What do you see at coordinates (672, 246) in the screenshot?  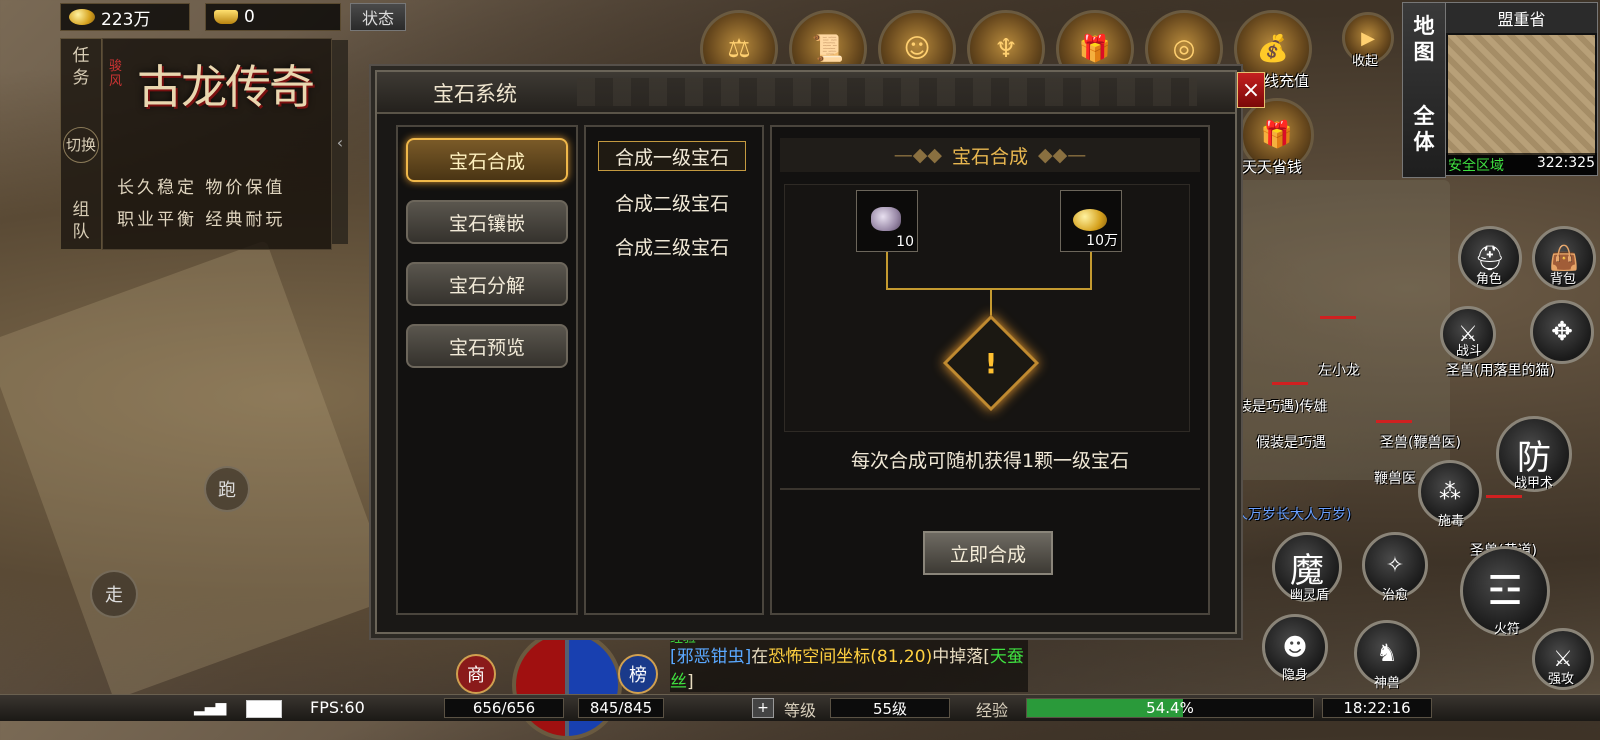 I see `sublist-item: 合成三级宝石` at bounding box center [672, 246].